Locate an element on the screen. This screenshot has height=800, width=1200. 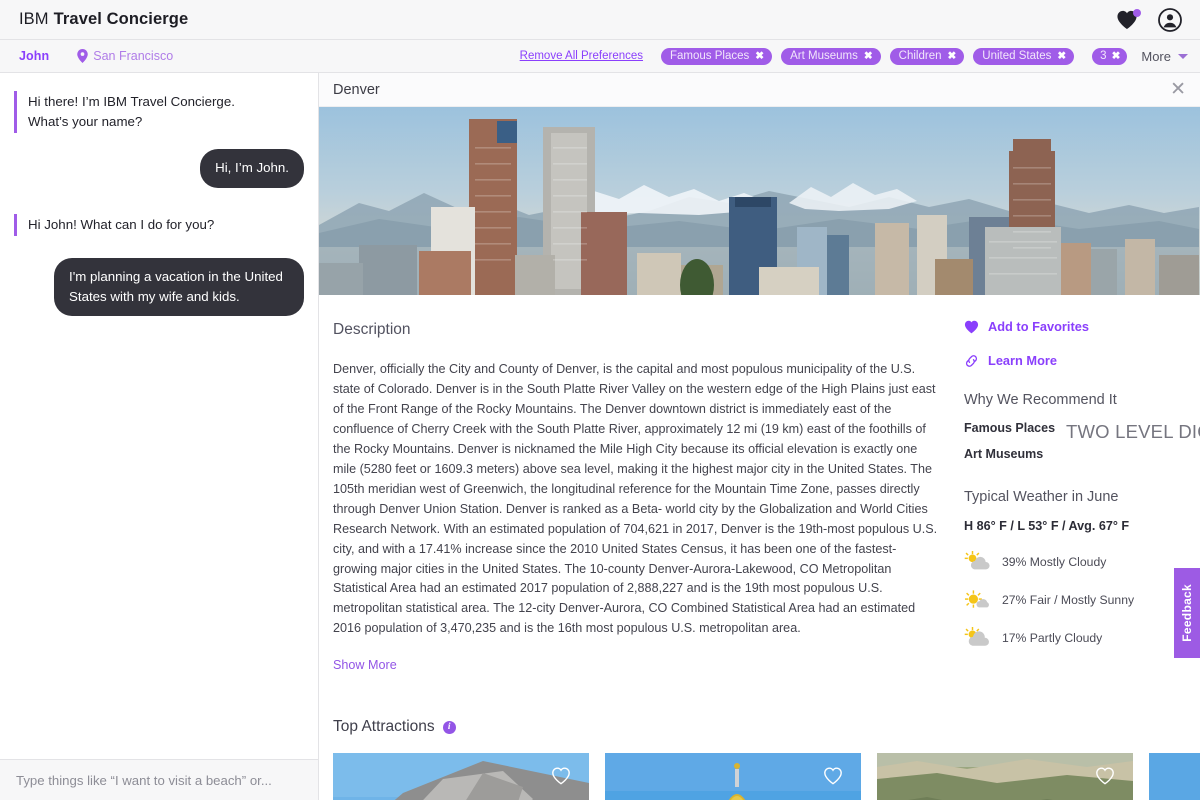
chip-label: United States is located at coordinates (1017, 56).